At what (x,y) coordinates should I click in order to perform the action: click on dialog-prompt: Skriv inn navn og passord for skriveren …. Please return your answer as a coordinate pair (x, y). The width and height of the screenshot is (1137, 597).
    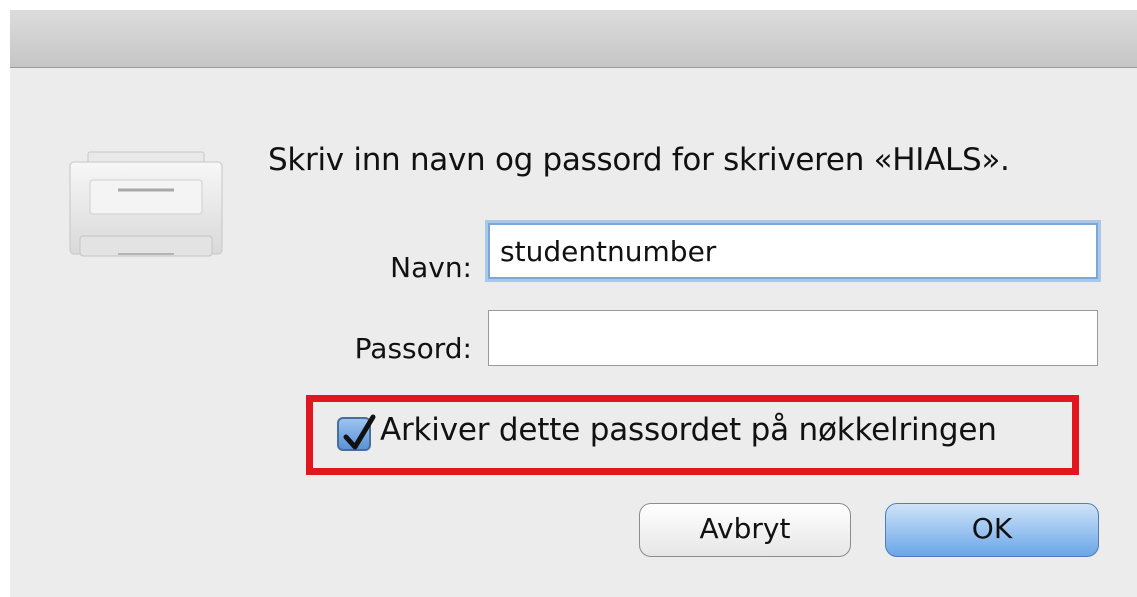
    Looking at the image, I should click on (639, 160).